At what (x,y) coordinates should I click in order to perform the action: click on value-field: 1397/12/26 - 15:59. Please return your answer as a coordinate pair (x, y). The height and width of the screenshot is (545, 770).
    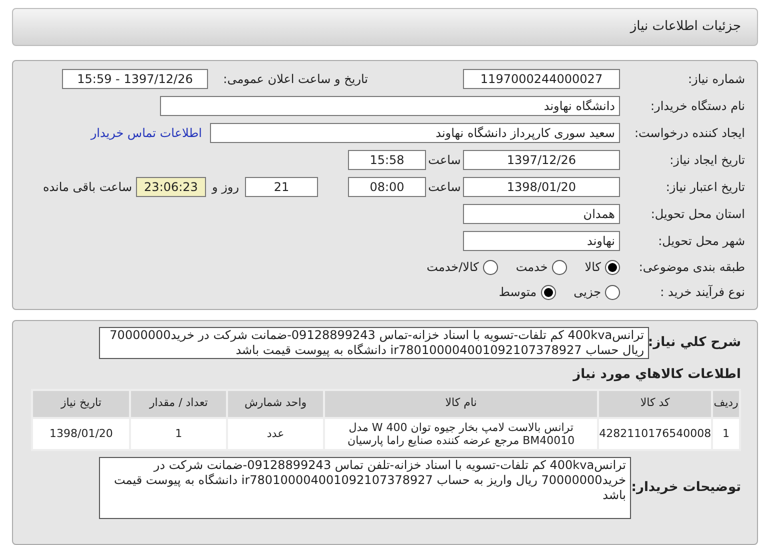
    Looking at the image, I should click on (135, 79).